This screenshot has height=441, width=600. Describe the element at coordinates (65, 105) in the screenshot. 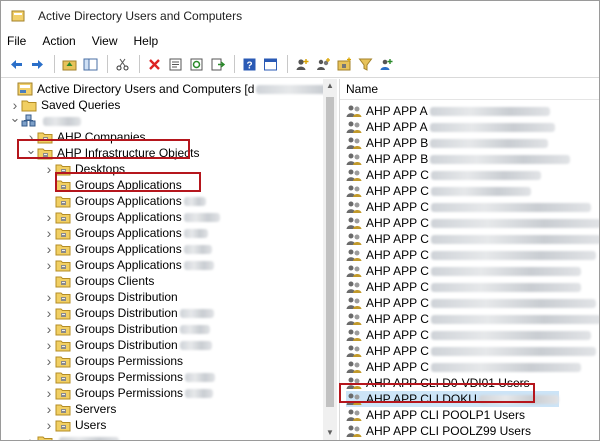

I see `tree-node: › Saved Queries` at that location.